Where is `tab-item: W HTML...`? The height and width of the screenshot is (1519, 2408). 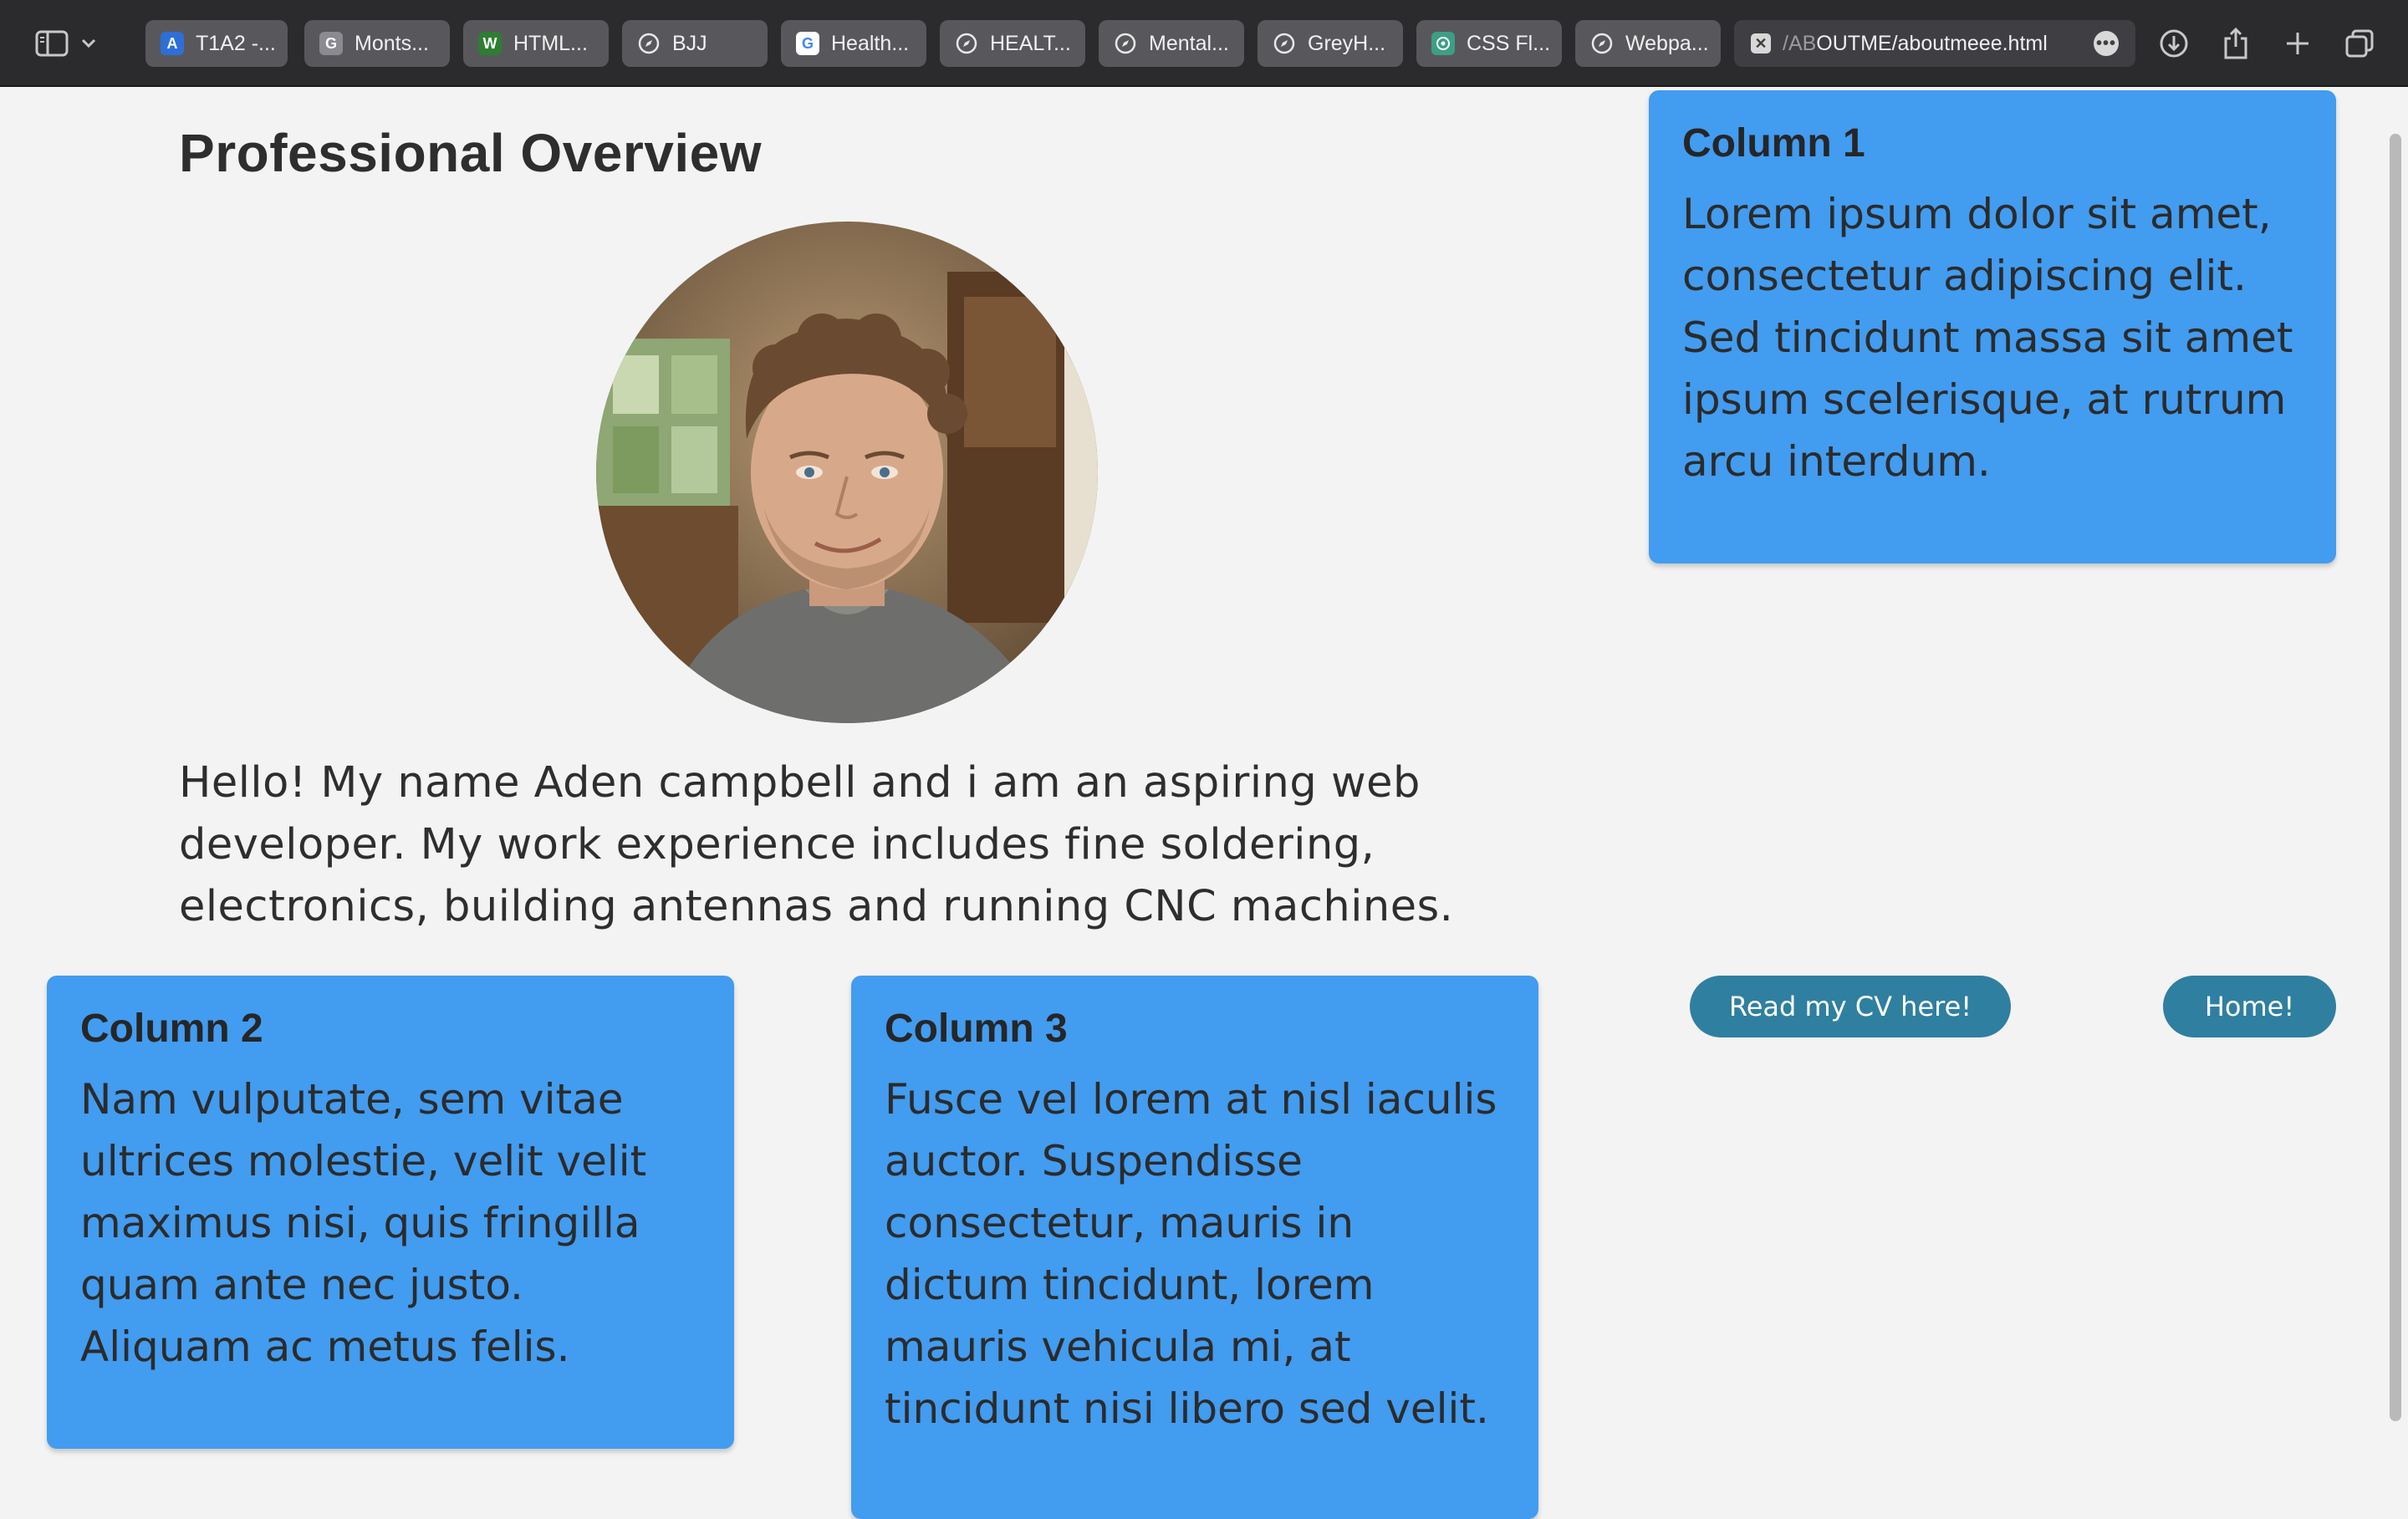 tab-item: W HTML... is located at coordinates (536, 43).